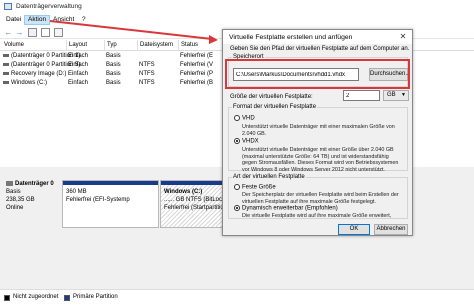 Image resolution: width=474 pixels, height=305 pixels. What do you see at coordinates (197, 56) in the screenshot?
I see `volume-status: Fehlerfrei (E` at bounding box center [197, 56].